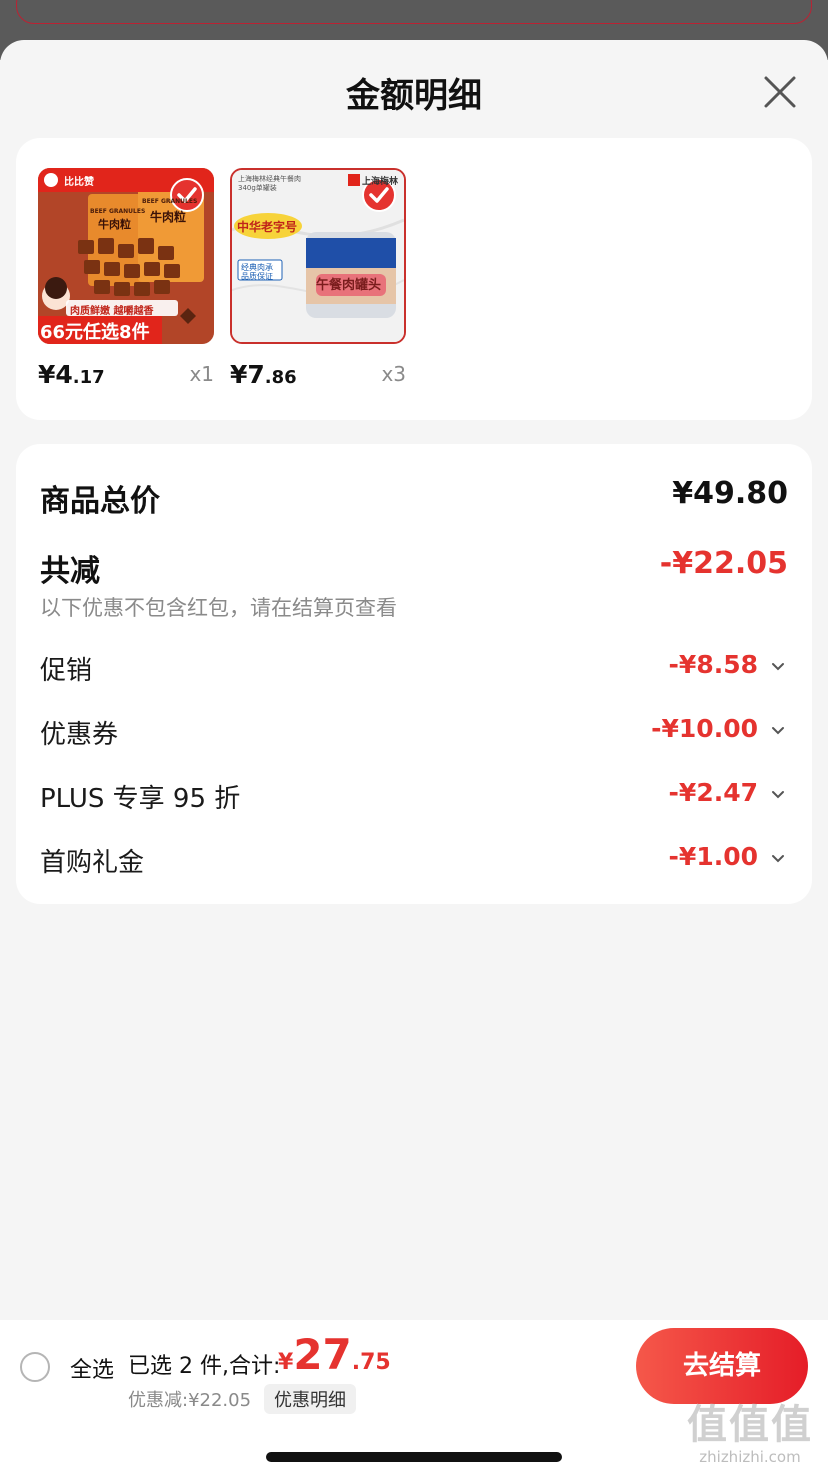 This screenshot has width=828, height=1478. I want to click on discount-row-coupon: 优惠券 -¥10.00, so click(414, 732).